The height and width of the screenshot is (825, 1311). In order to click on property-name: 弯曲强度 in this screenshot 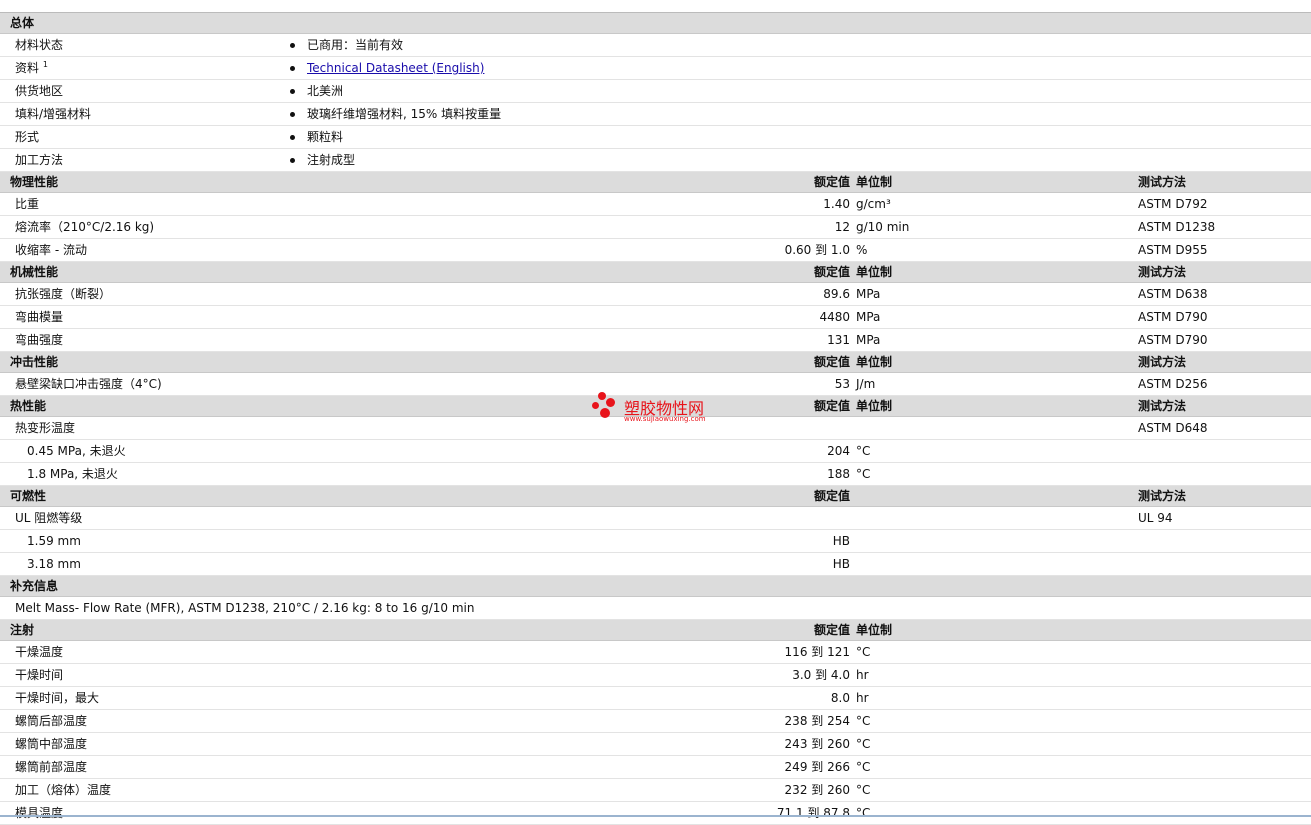, I will do `click(39, 340)`.